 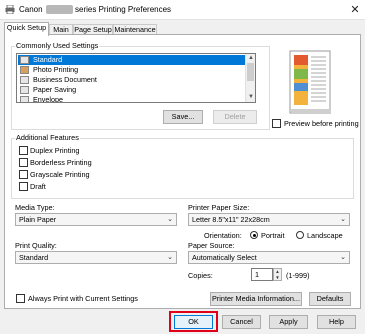 What do you see at coordinates (35, 207) in the screenshot?
I see `media-type-label: Media Type:` at bounding box center [35, 207].